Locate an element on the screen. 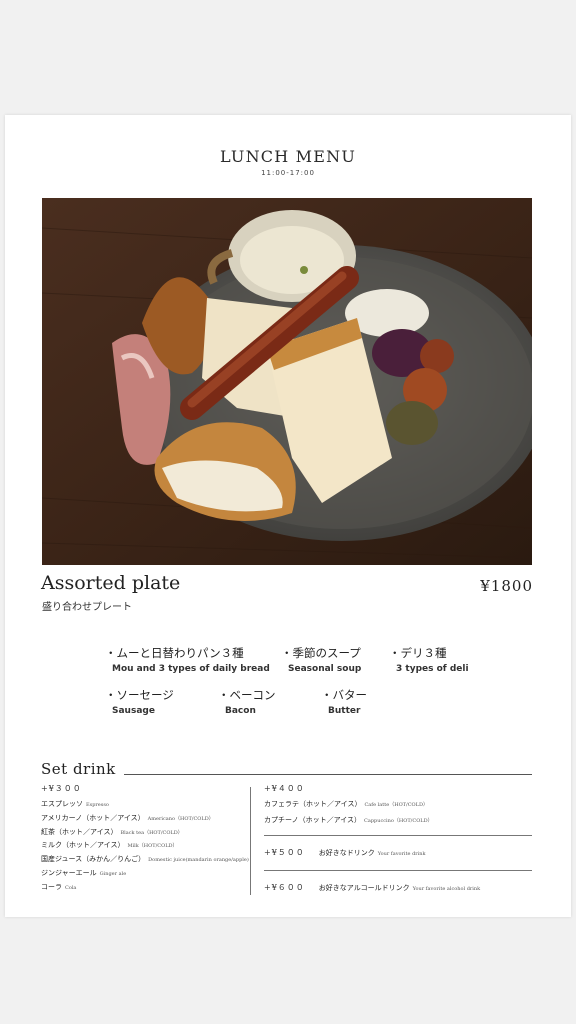 The height and width of the screenshot is (1024, 576). plate-item-en: Sausage is located at coordinates (133, 711).